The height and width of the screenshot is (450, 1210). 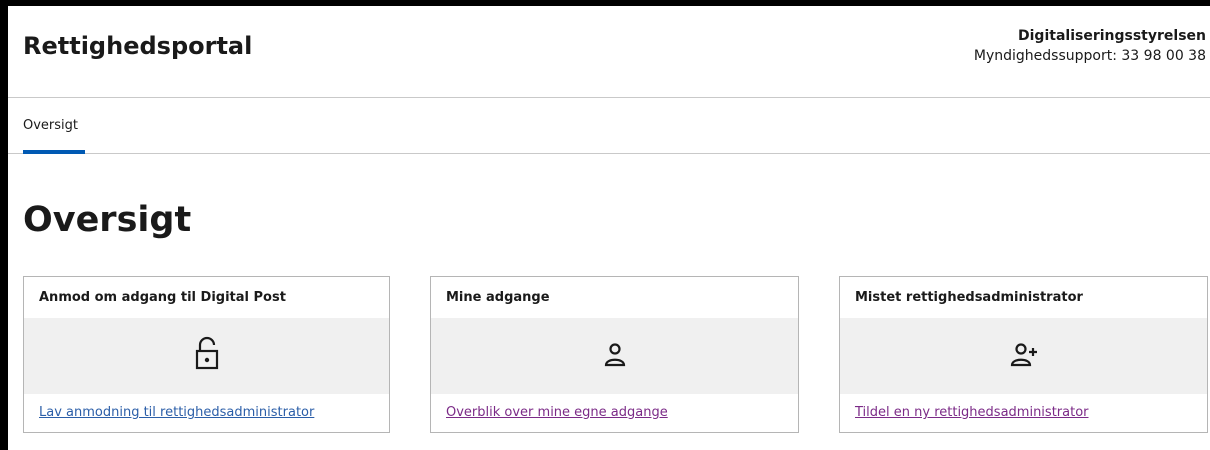 What do you see at coordinates (137, 46) in the screenshot?
I see `app-title: Rettighedsportal` at bounding box center [137, 46].